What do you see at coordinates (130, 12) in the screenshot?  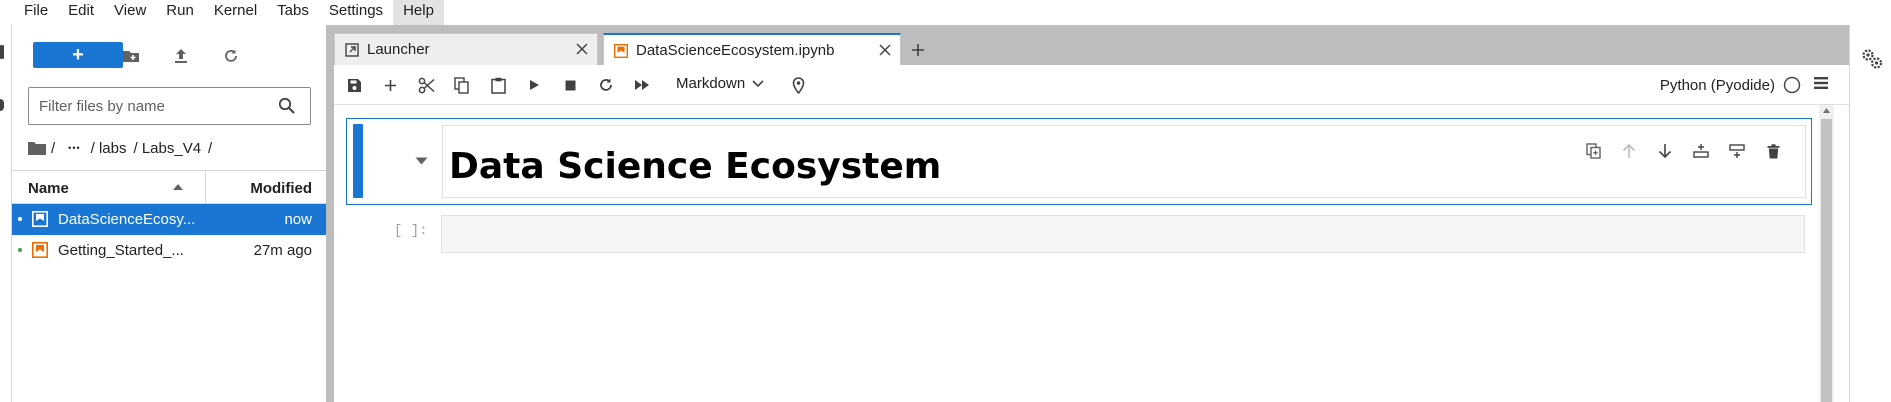 I see `menu-view: View` at bounding box center [130, 12].